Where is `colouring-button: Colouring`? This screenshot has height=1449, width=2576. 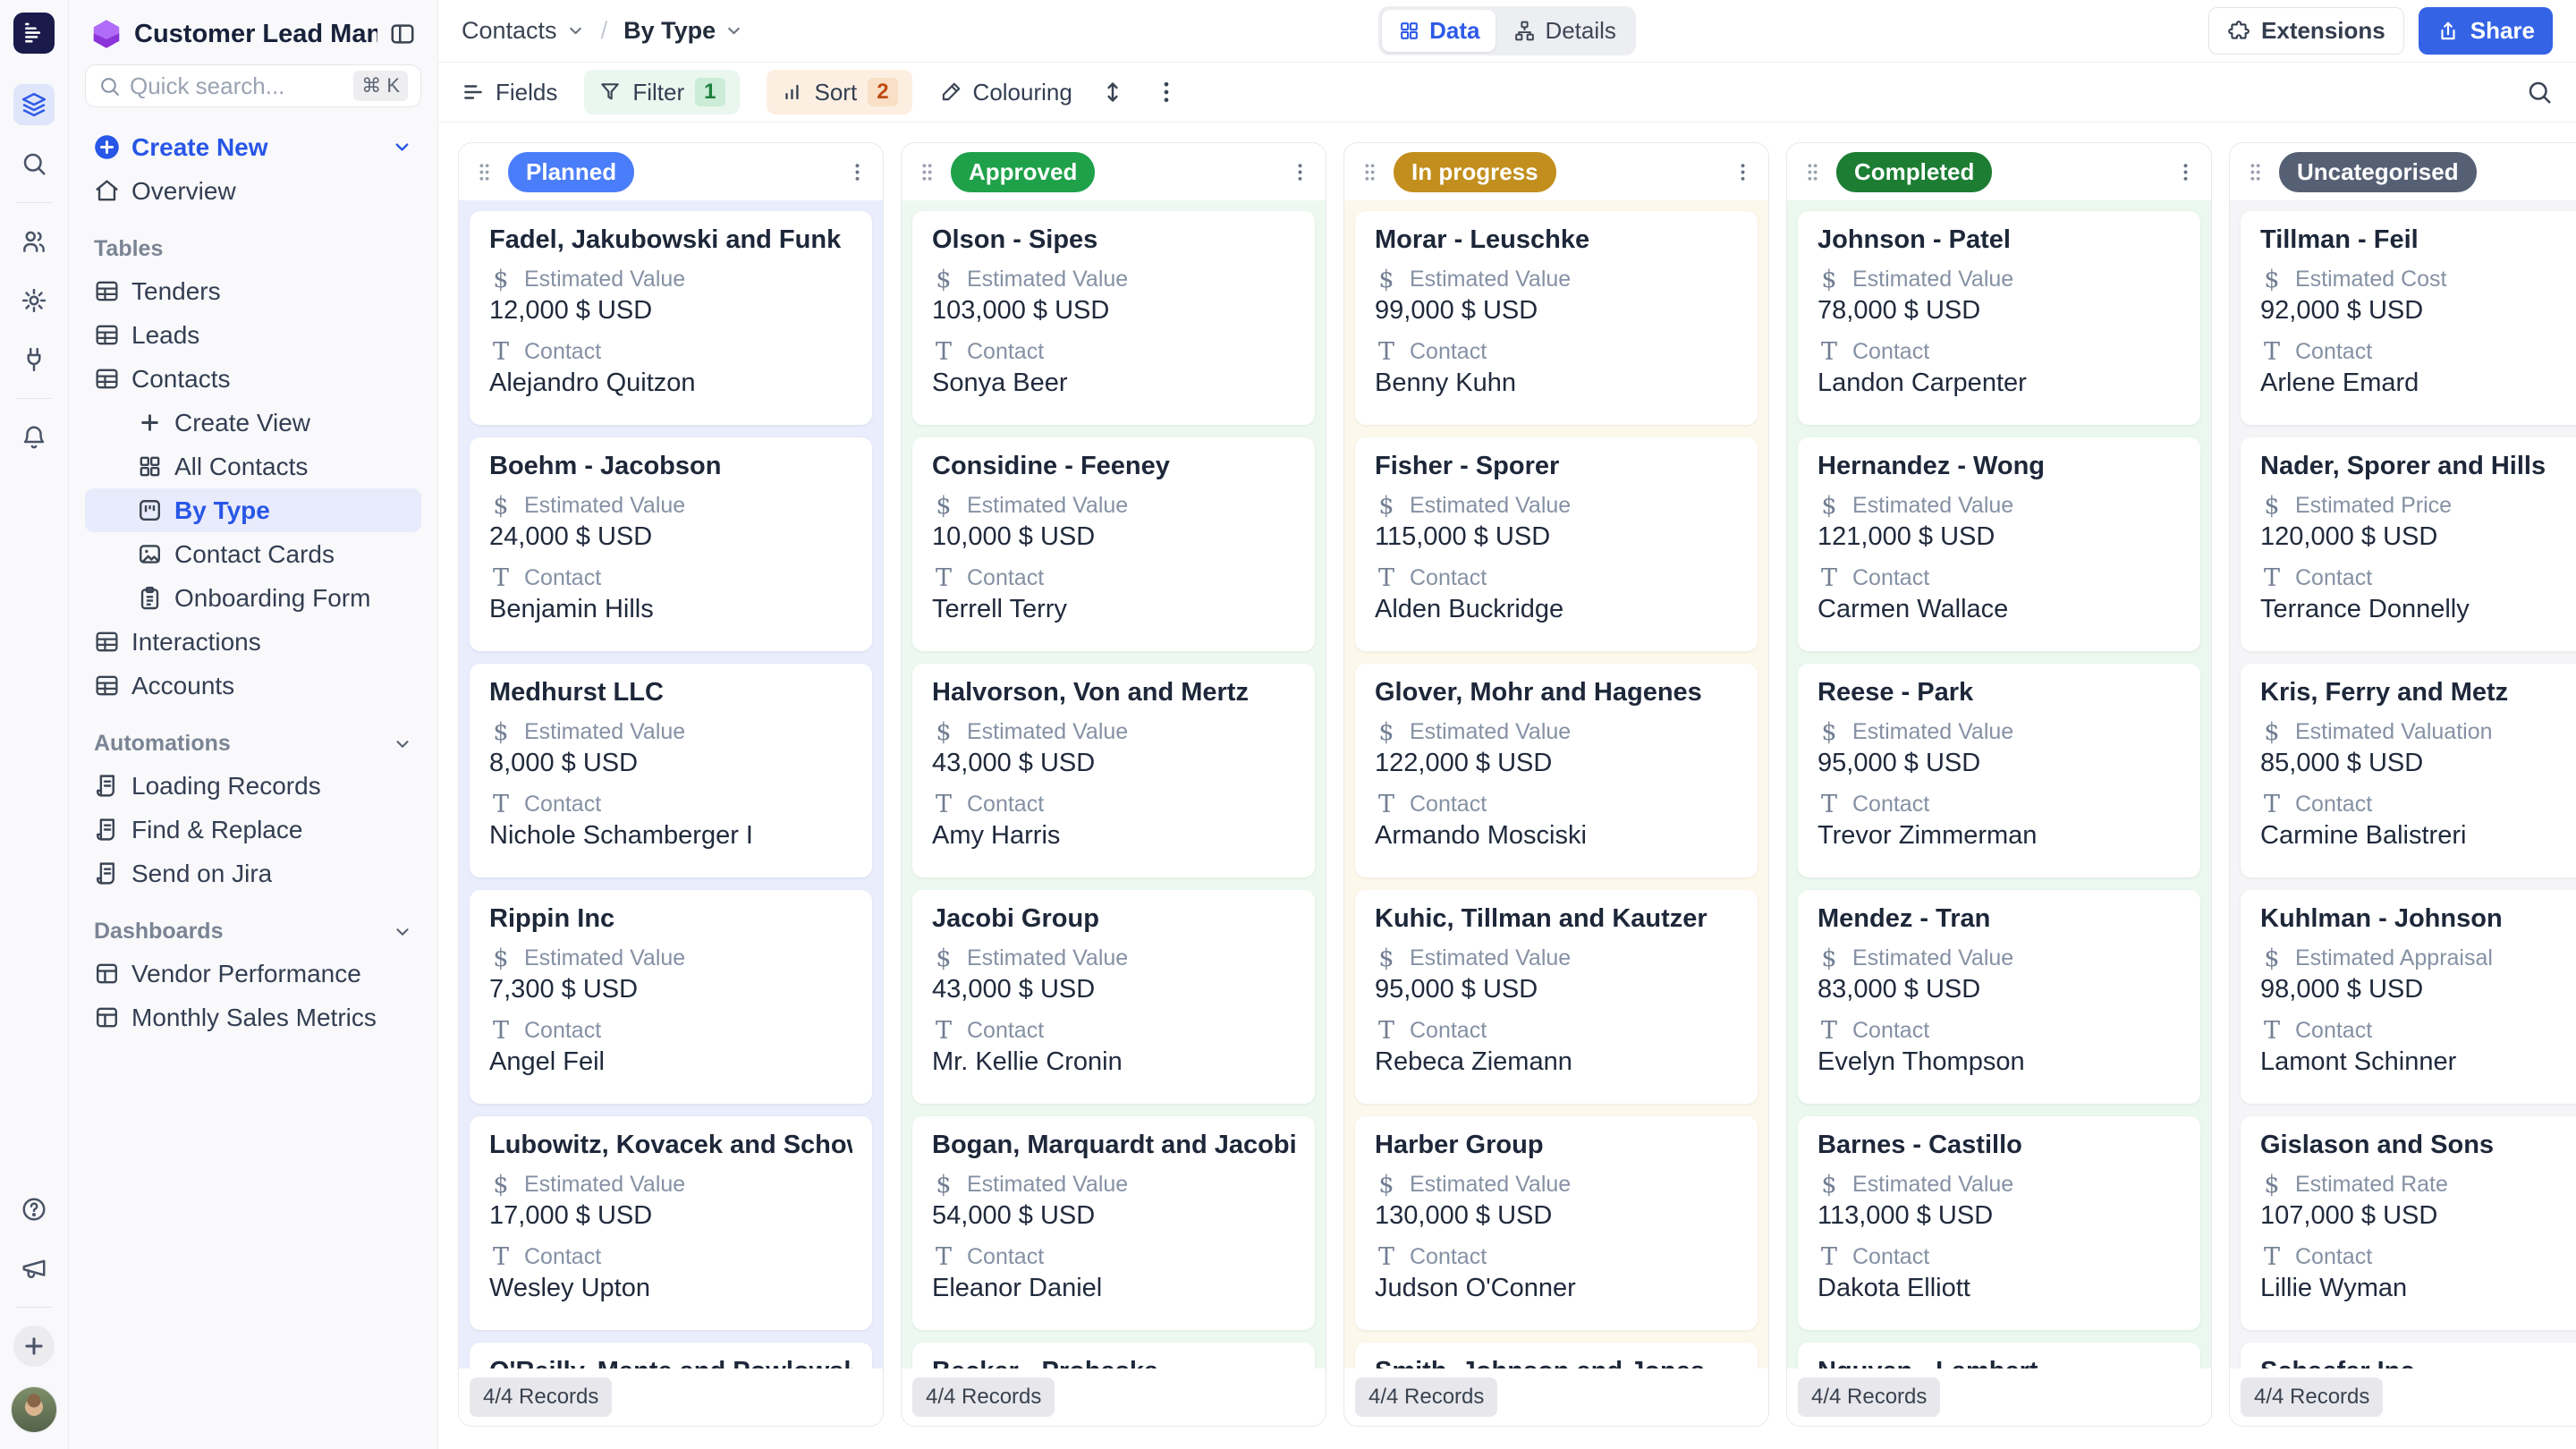
colouring-button: Colouring is located at coordinates (1005, 92).